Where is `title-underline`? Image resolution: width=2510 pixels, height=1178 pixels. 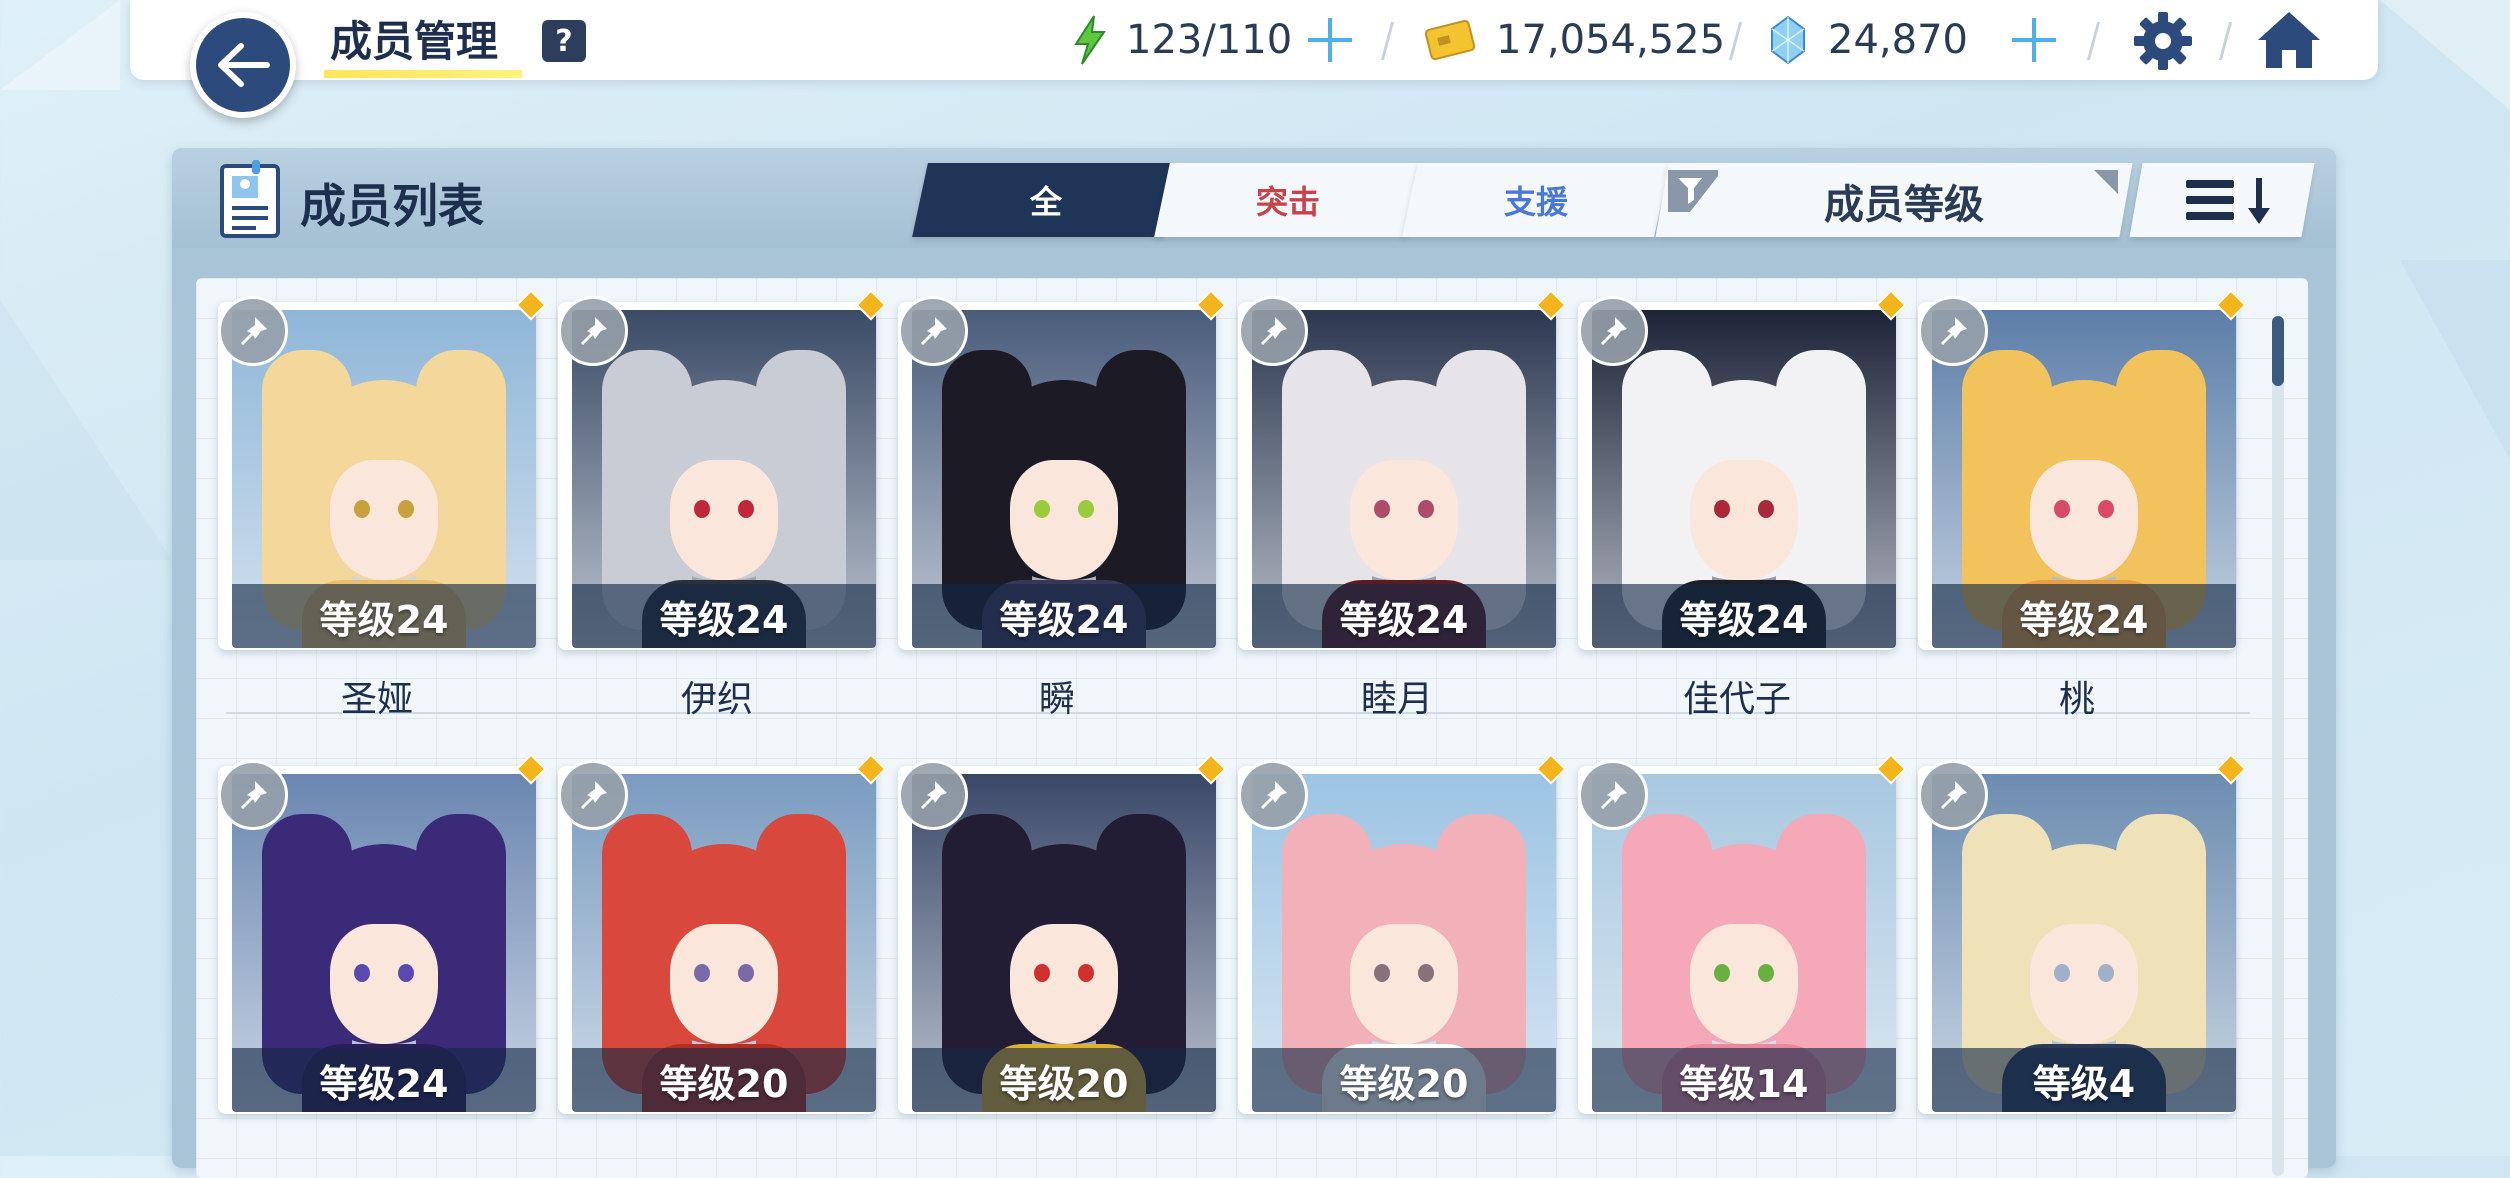 title-underline is located at coordinates (423, 74).